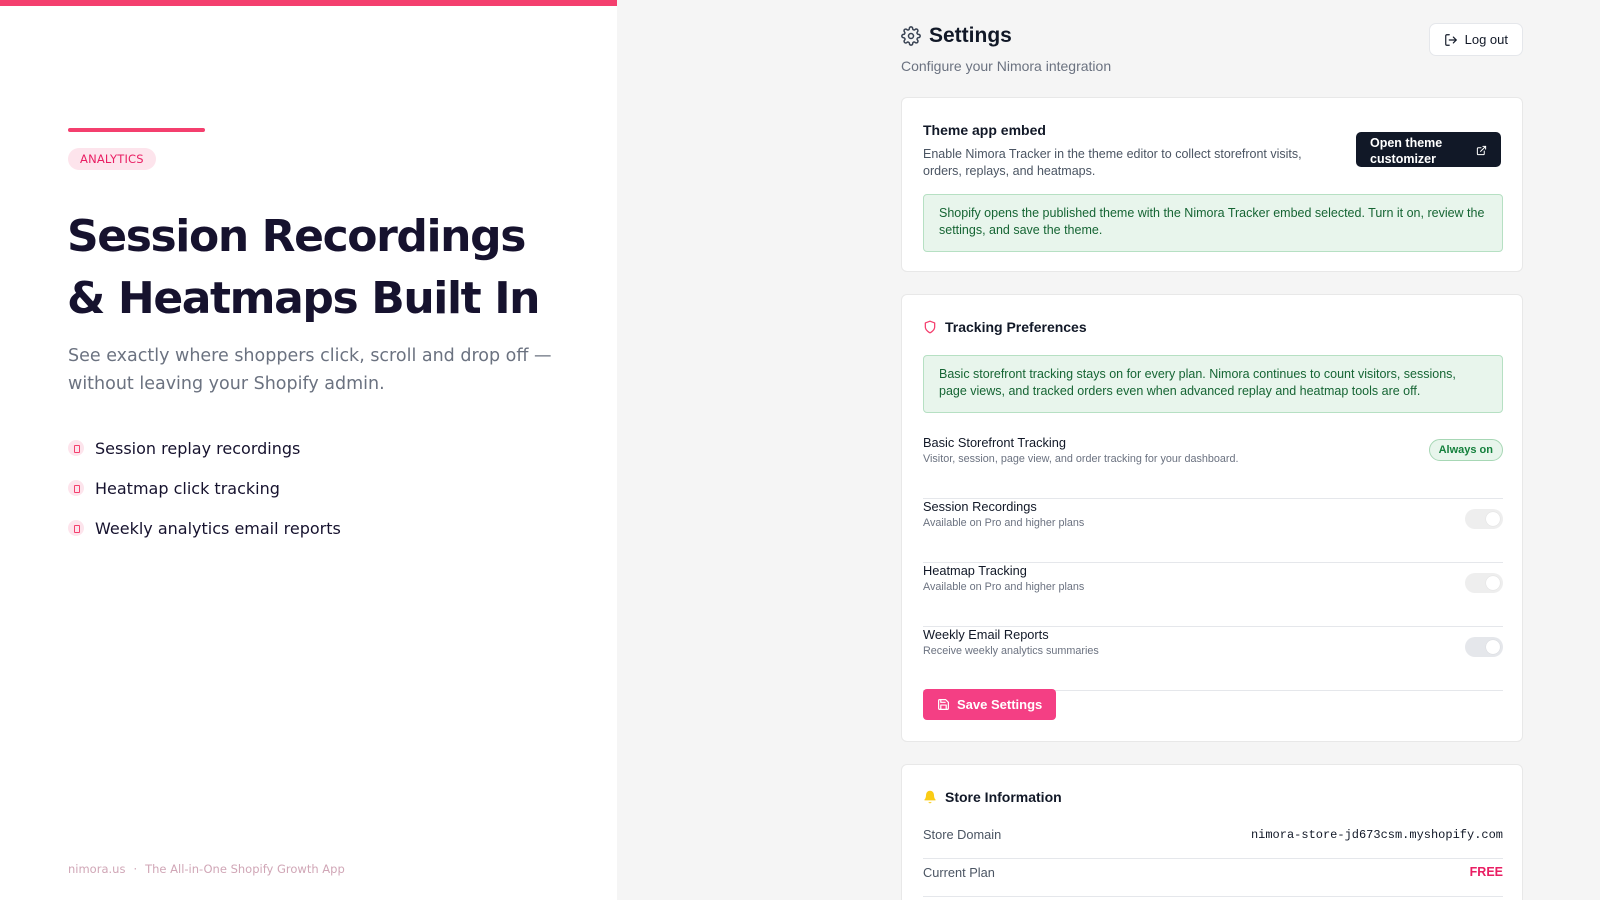  I want to click on store-domain-value: nimora-store-jd673csm.myshopify.com, so click(1376, 835).